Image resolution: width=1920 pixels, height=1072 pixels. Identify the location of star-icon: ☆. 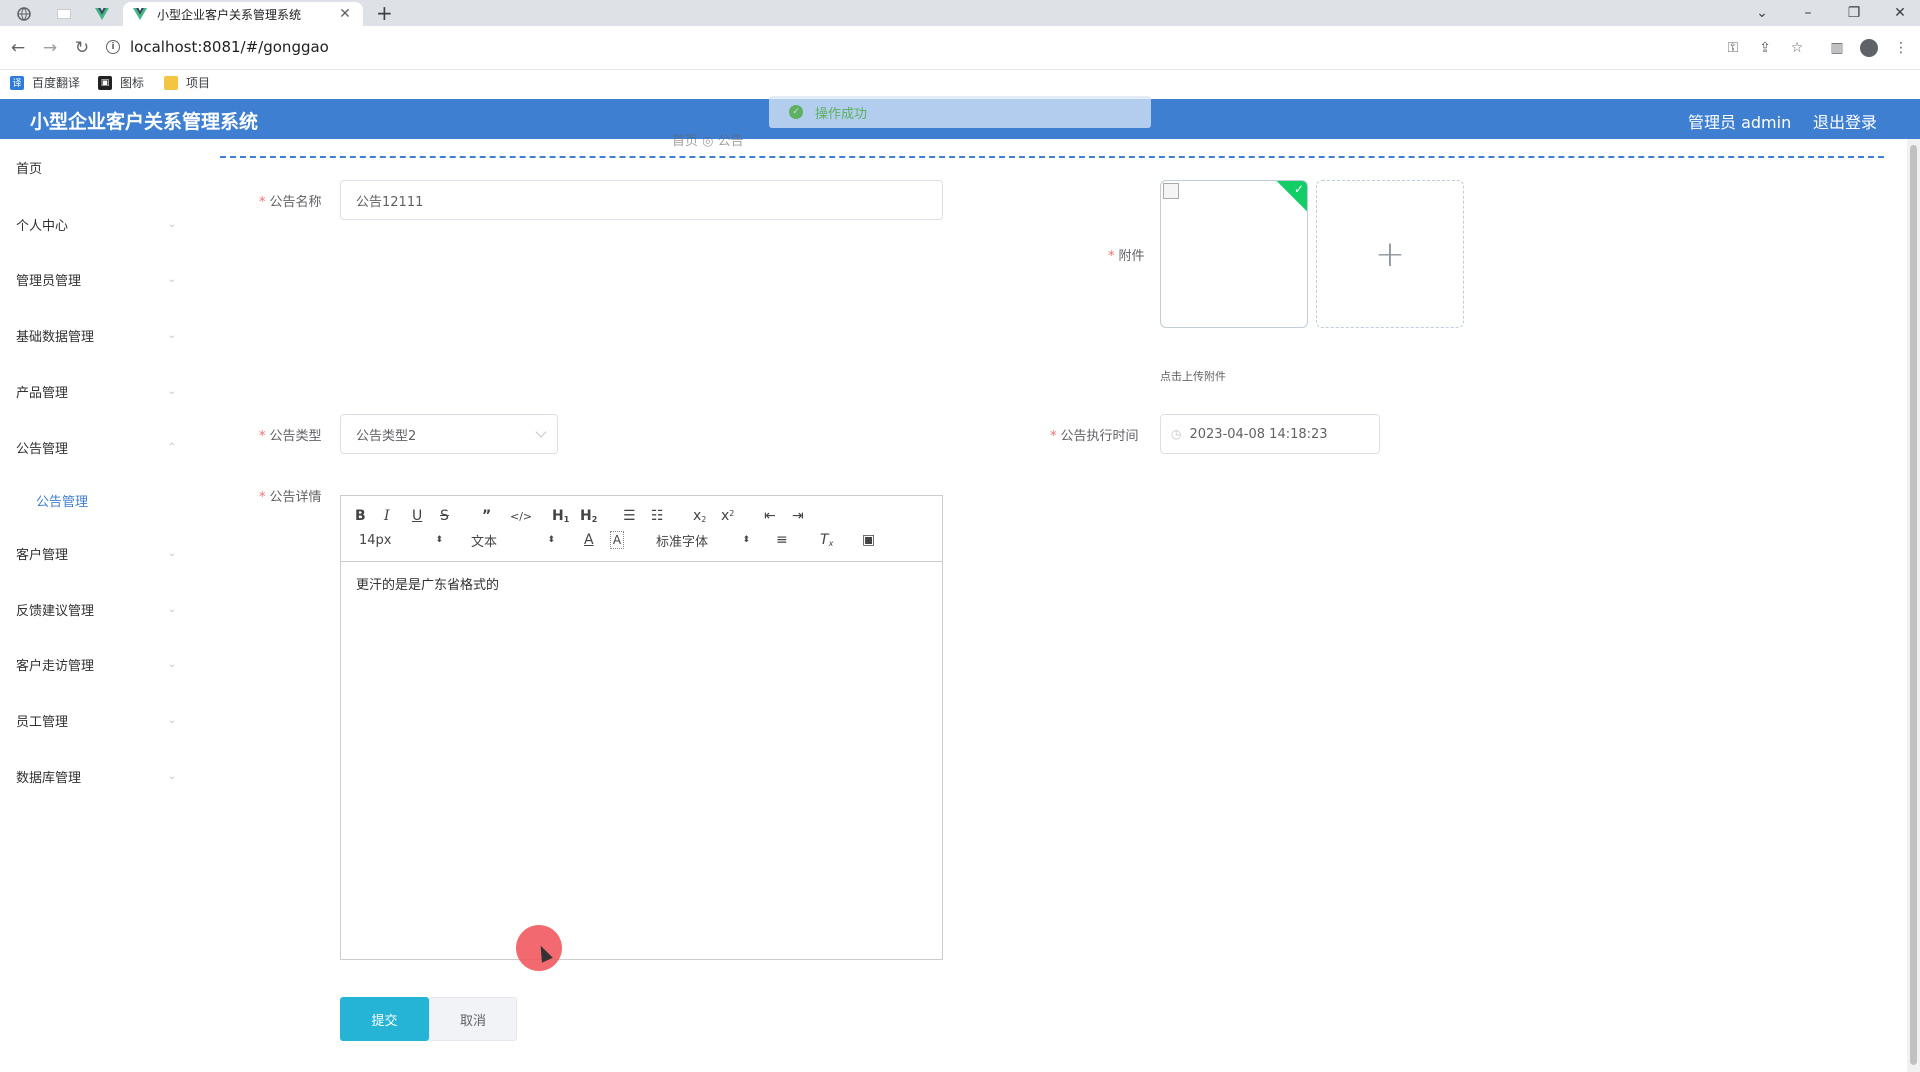
(1797, 48).